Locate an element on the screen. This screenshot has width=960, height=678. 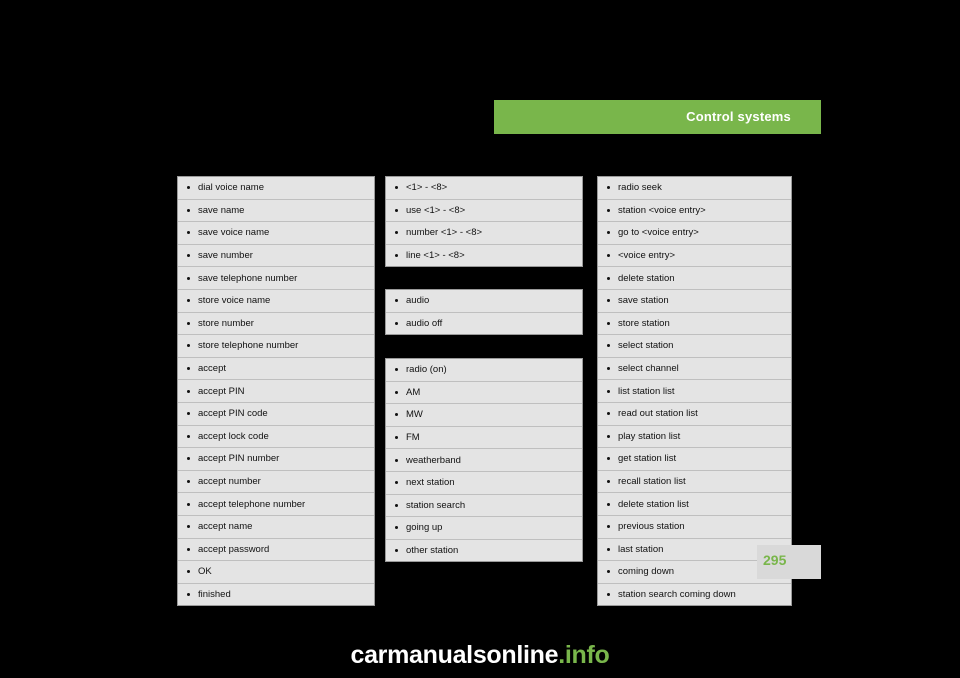
list-item: going up is located at coordinates (484, 528).